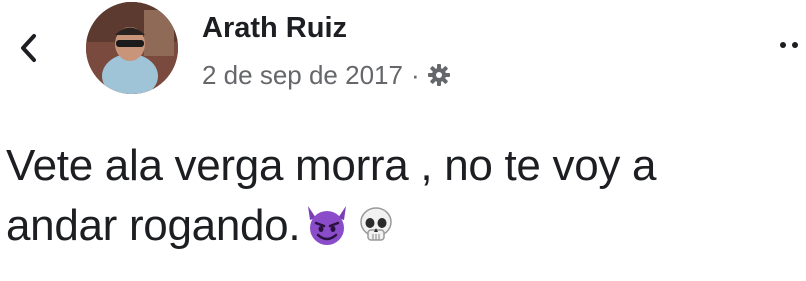 This screenshot has width=806, height=281. I want to click on post-text-line-1: Vete ala verga morra , no te voy a, so click(331, 165).